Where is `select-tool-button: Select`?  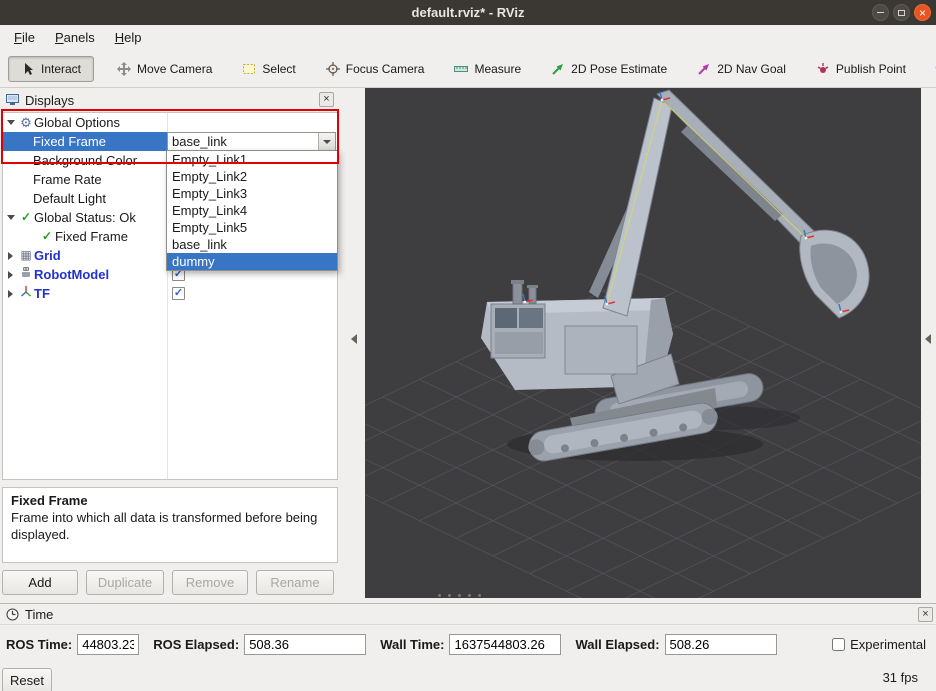
select-tool-button: Select is located at coordinates (268, 69).